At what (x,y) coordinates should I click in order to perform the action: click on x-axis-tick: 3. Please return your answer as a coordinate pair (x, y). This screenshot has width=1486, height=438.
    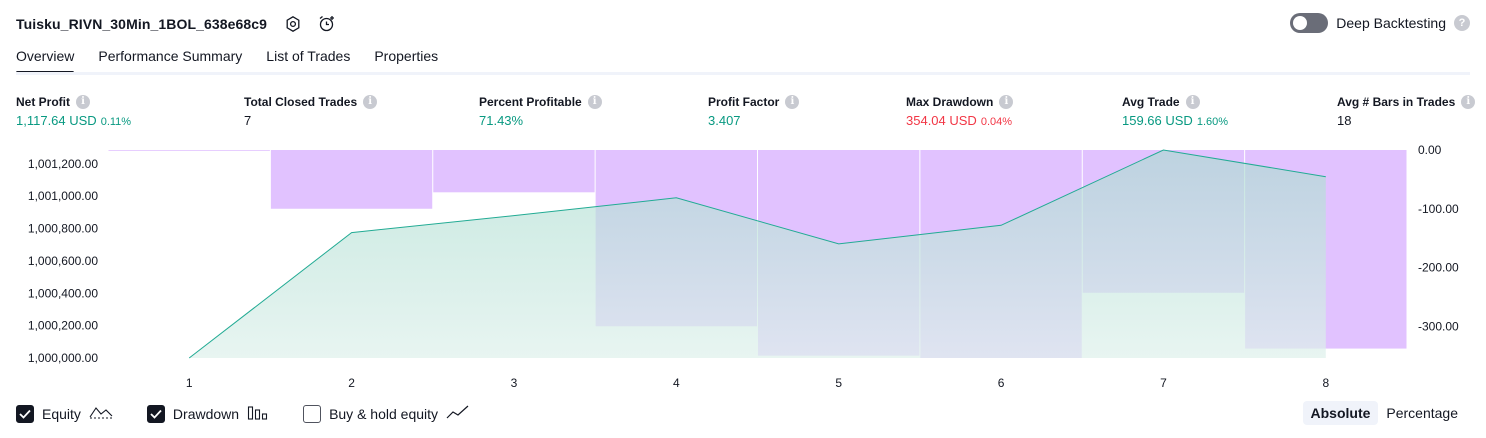
    Looking at the image, I should click on (514, 383).